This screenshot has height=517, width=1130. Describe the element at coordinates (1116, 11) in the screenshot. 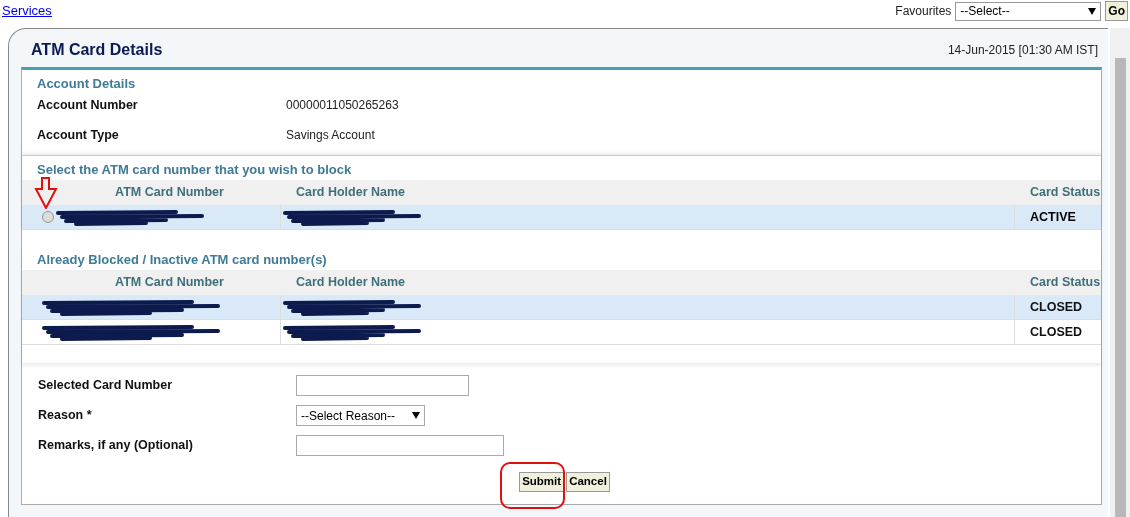

I see `go-button: Go` at that location.